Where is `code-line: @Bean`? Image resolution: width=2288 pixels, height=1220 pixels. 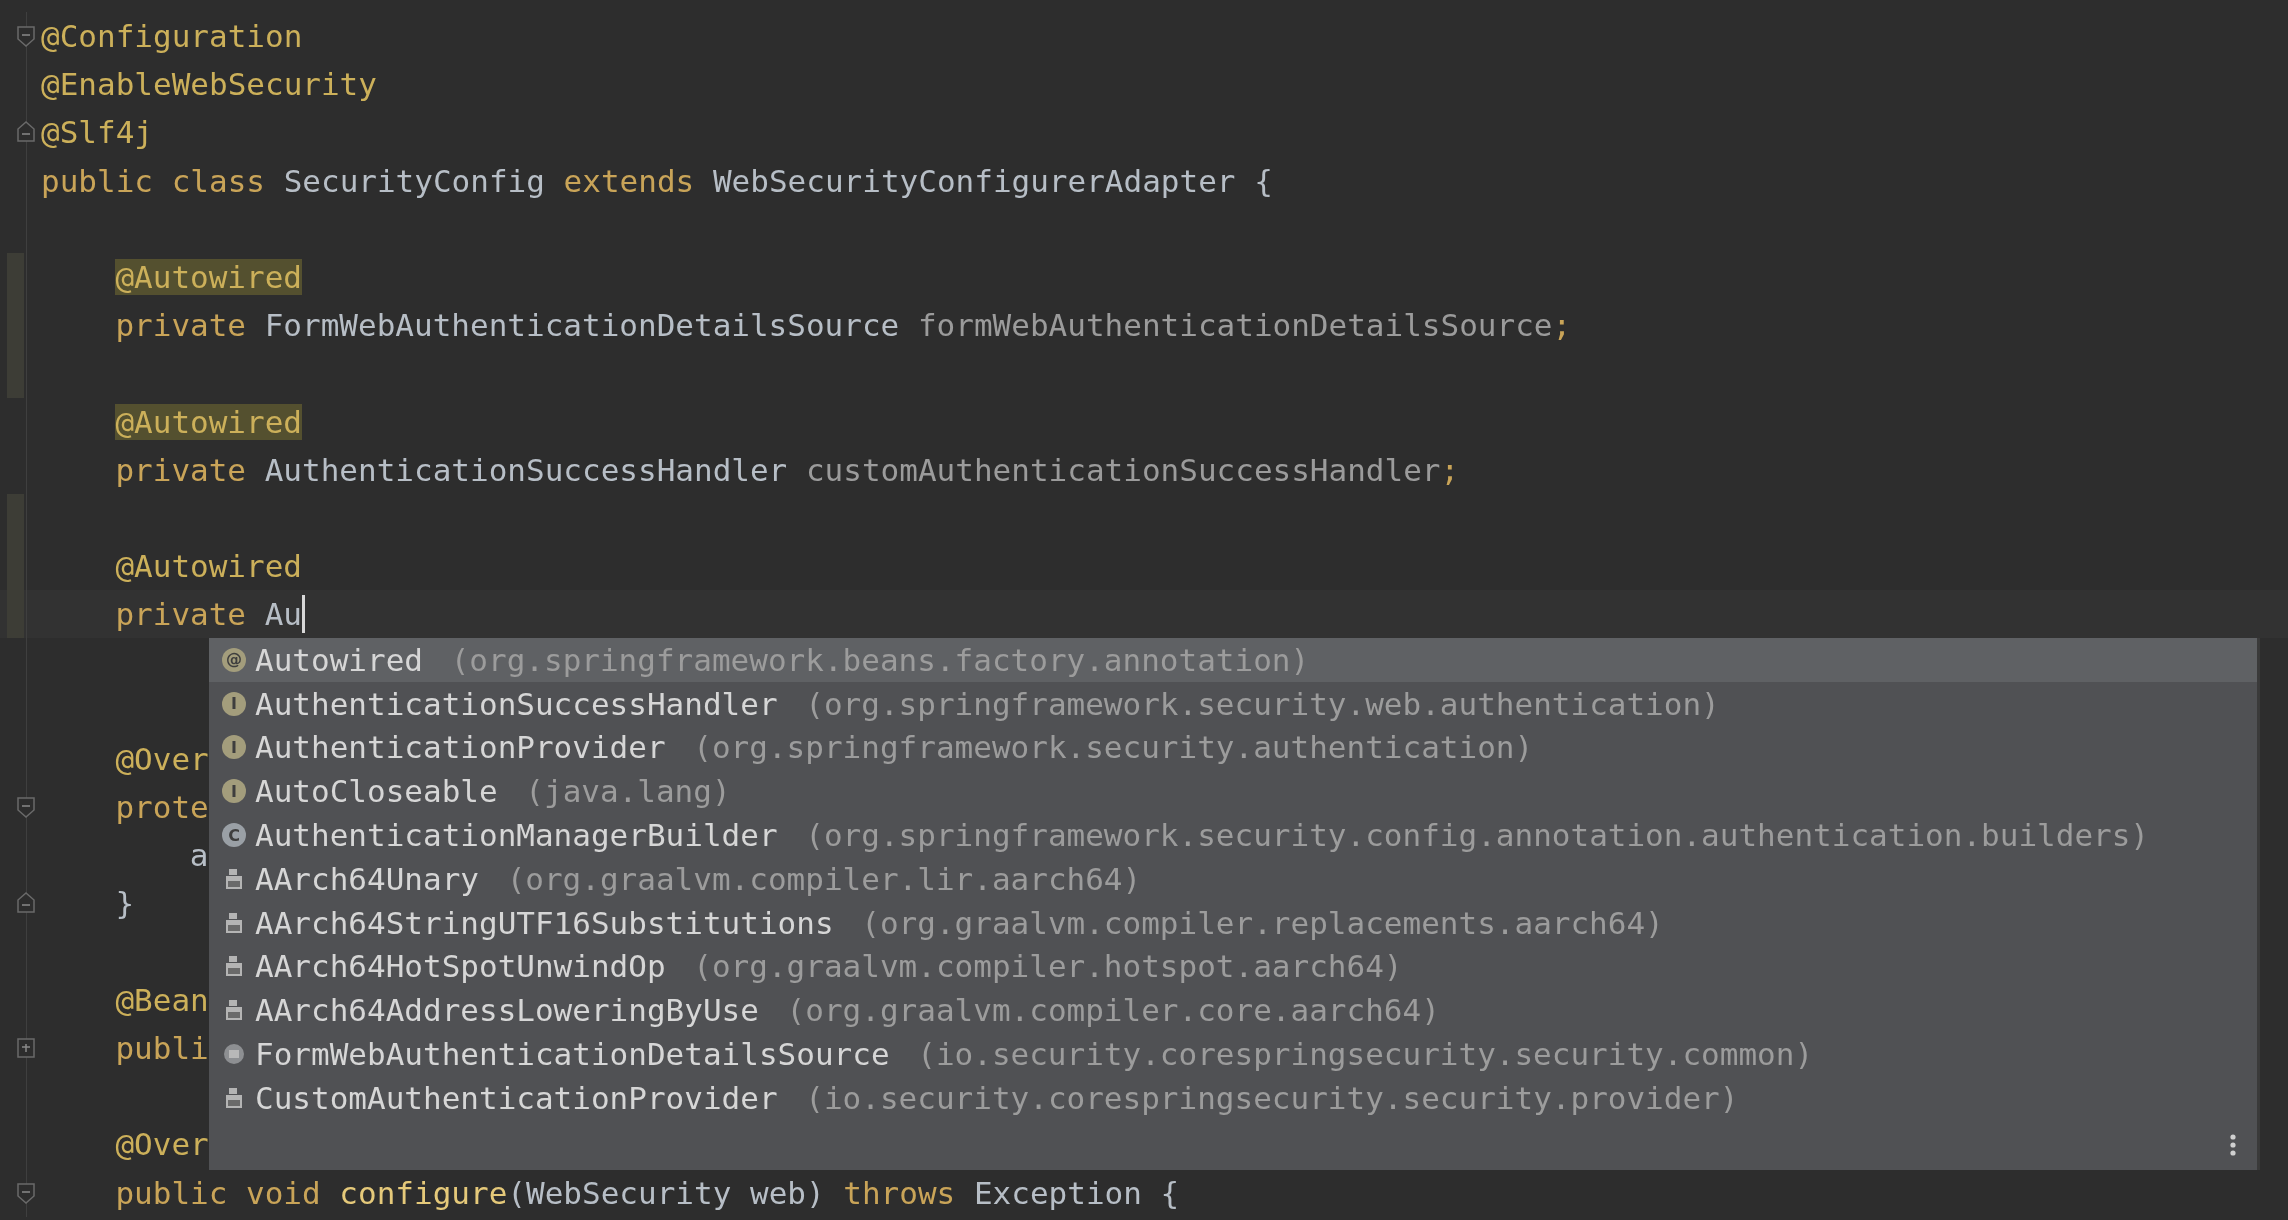 code-line: @Bean is located at coordinates (162, 1000).